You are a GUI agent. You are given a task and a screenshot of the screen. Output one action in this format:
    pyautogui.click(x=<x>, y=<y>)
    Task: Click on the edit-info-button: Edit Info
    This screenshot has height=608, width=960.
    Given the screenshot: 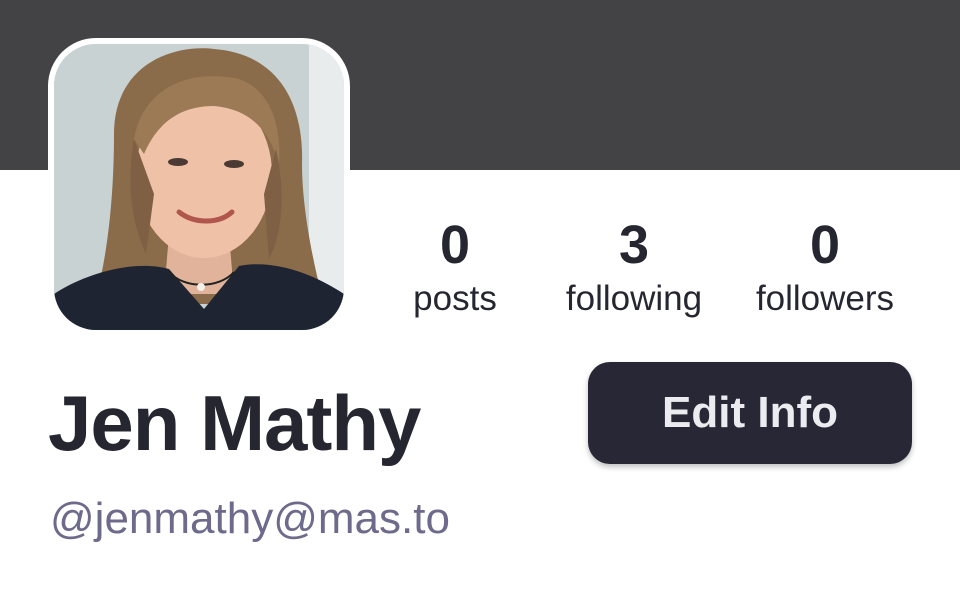 What is the action you would take?
    pyautogui.click(x=750, y=413)
    